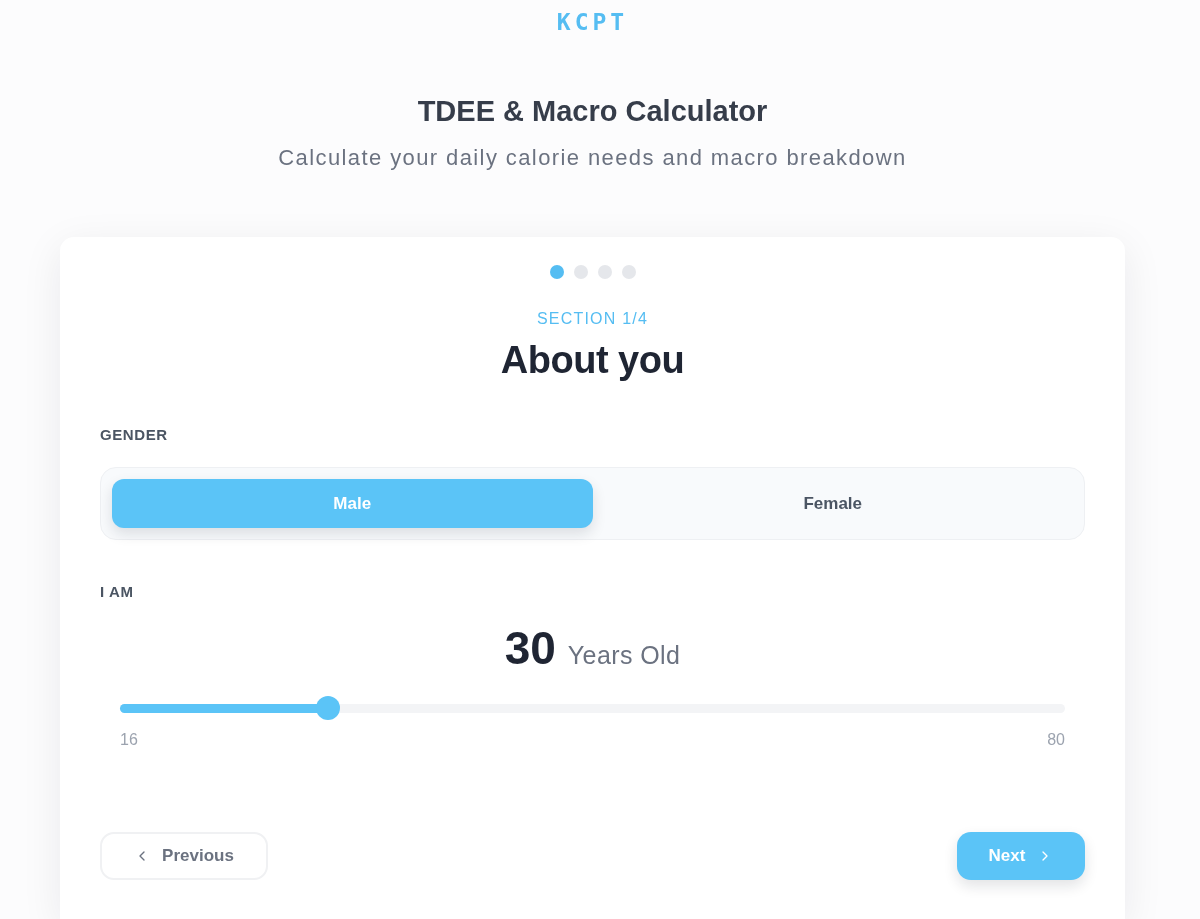 The height and width of the screenshot is (919, 1200). What do you see at coordinates (592, 111) in the screenshot?
I see `page-title: TDEE & Macro Calculator` at bounding box center [592, 111].